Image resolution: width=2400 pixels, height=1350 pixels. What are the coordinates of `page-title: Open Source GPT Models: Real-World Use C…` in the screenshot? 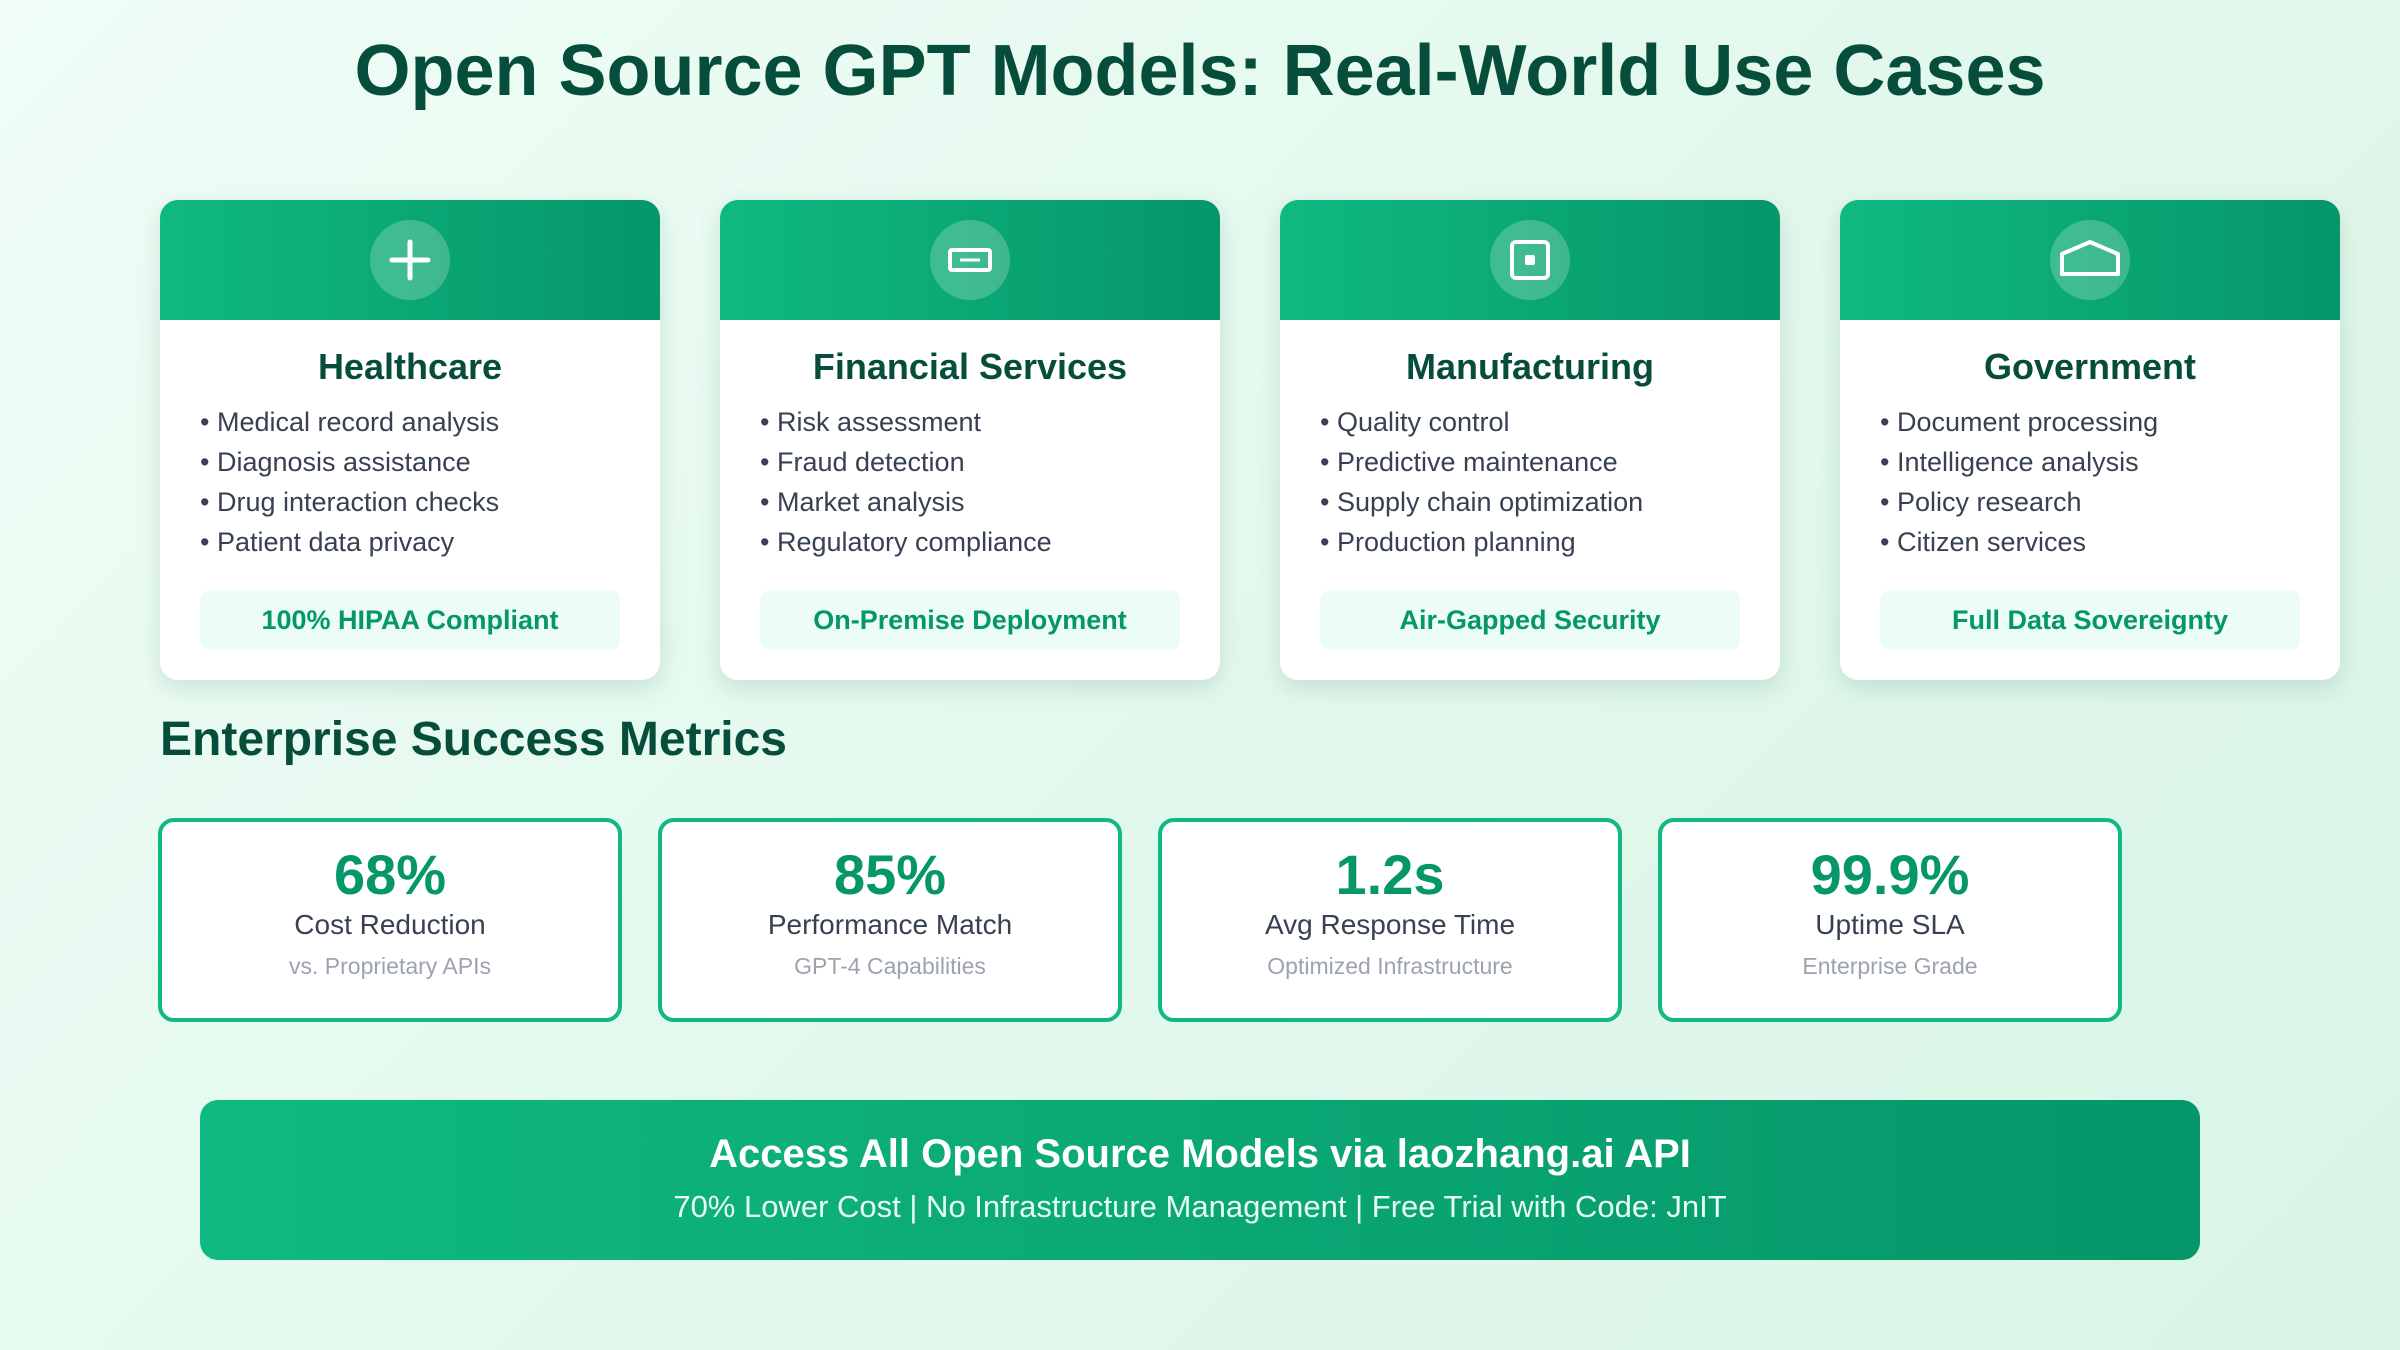 It's located at (1200, 71).